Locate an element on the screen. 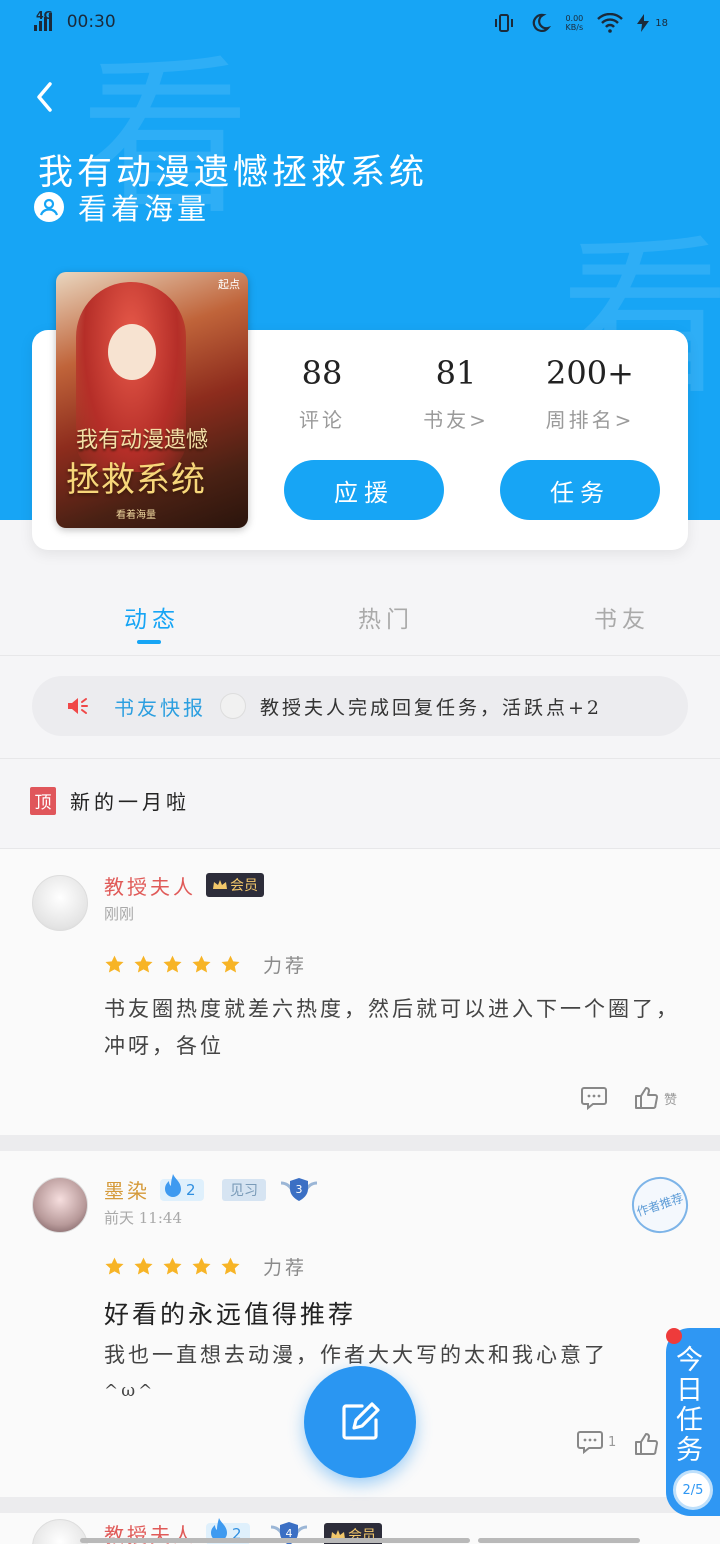 The image size is (720, 1544). wifi-icon is located at coordinates (610, 23).